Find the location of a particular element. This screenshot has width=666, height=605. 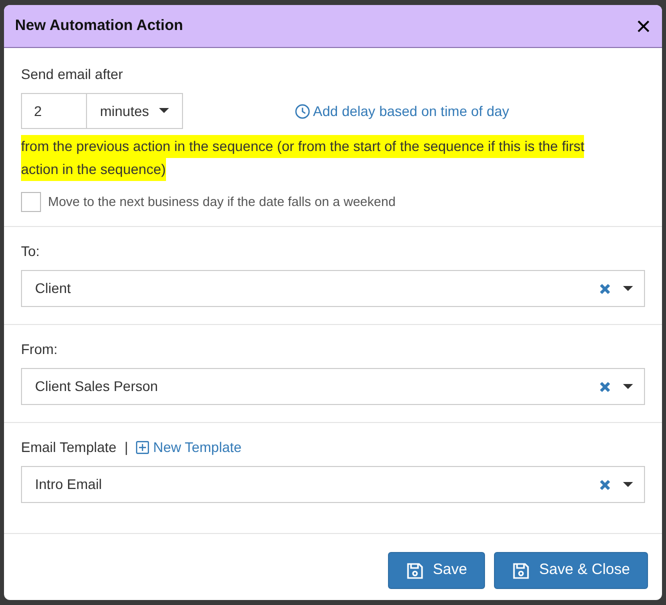

weekend-checkbox is located at coordinates (31, 202).